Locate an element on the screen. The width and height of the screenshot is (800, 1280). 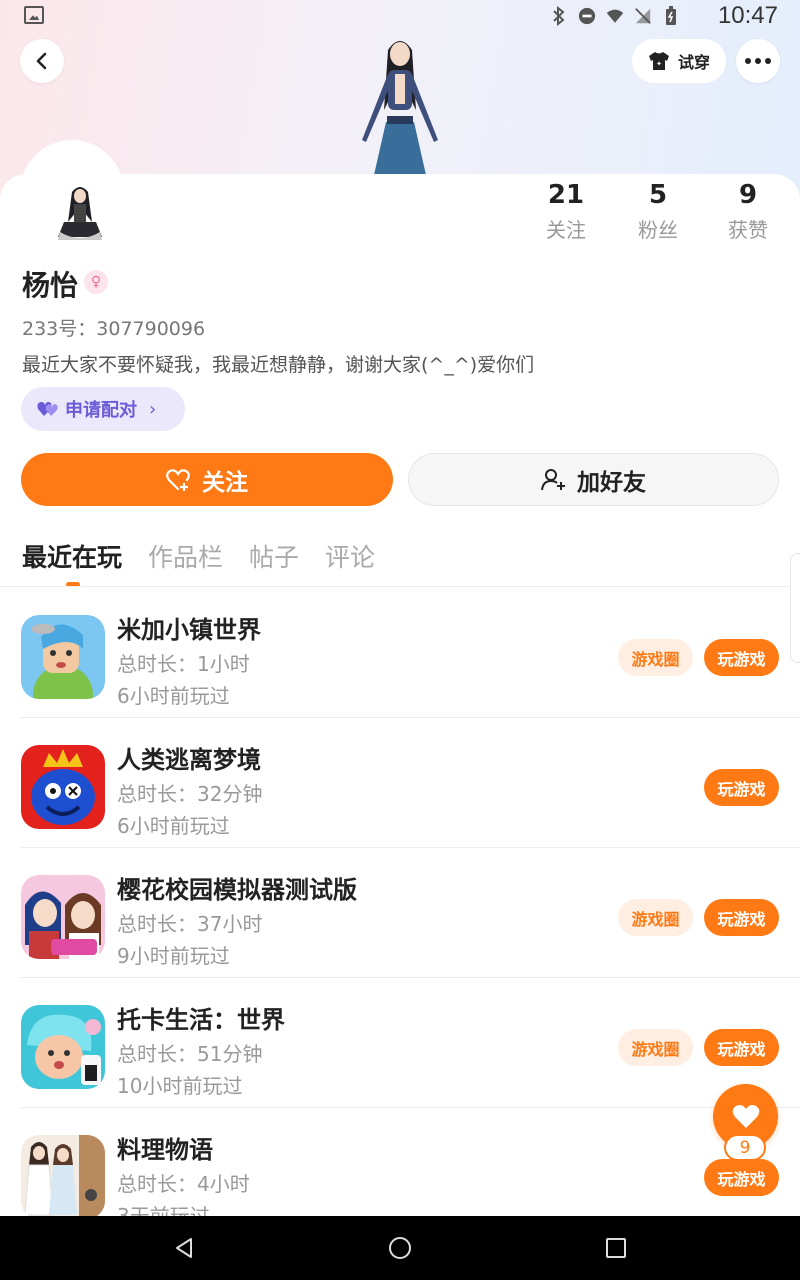
try-on-button: ✦ 试穿 is located at coordinates (679, 61).